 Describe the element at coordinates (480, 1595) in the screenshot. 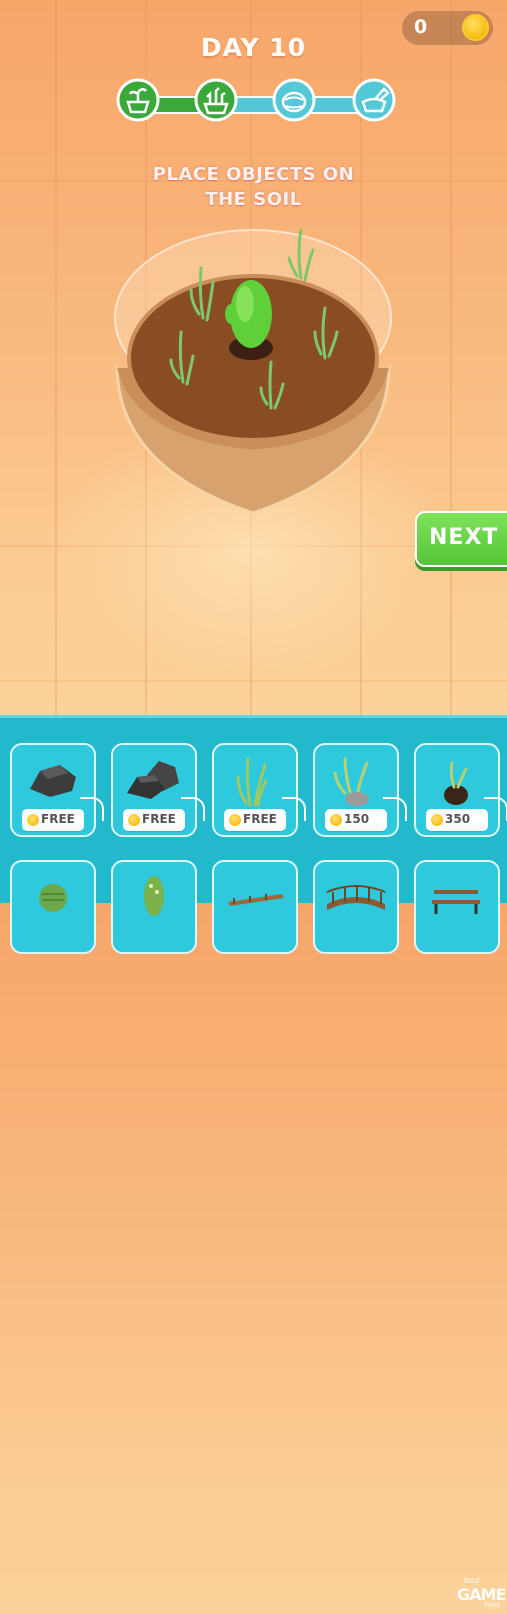

I see `watermark-logo: Your GAME toys` at that location.